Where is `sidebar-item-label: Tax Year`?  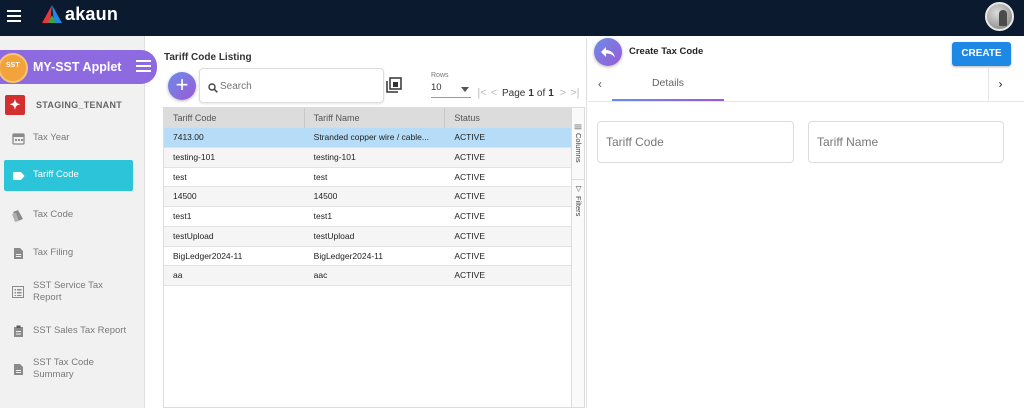
sidebar-item-label: Tax Year is located at coordinates (51, 137).